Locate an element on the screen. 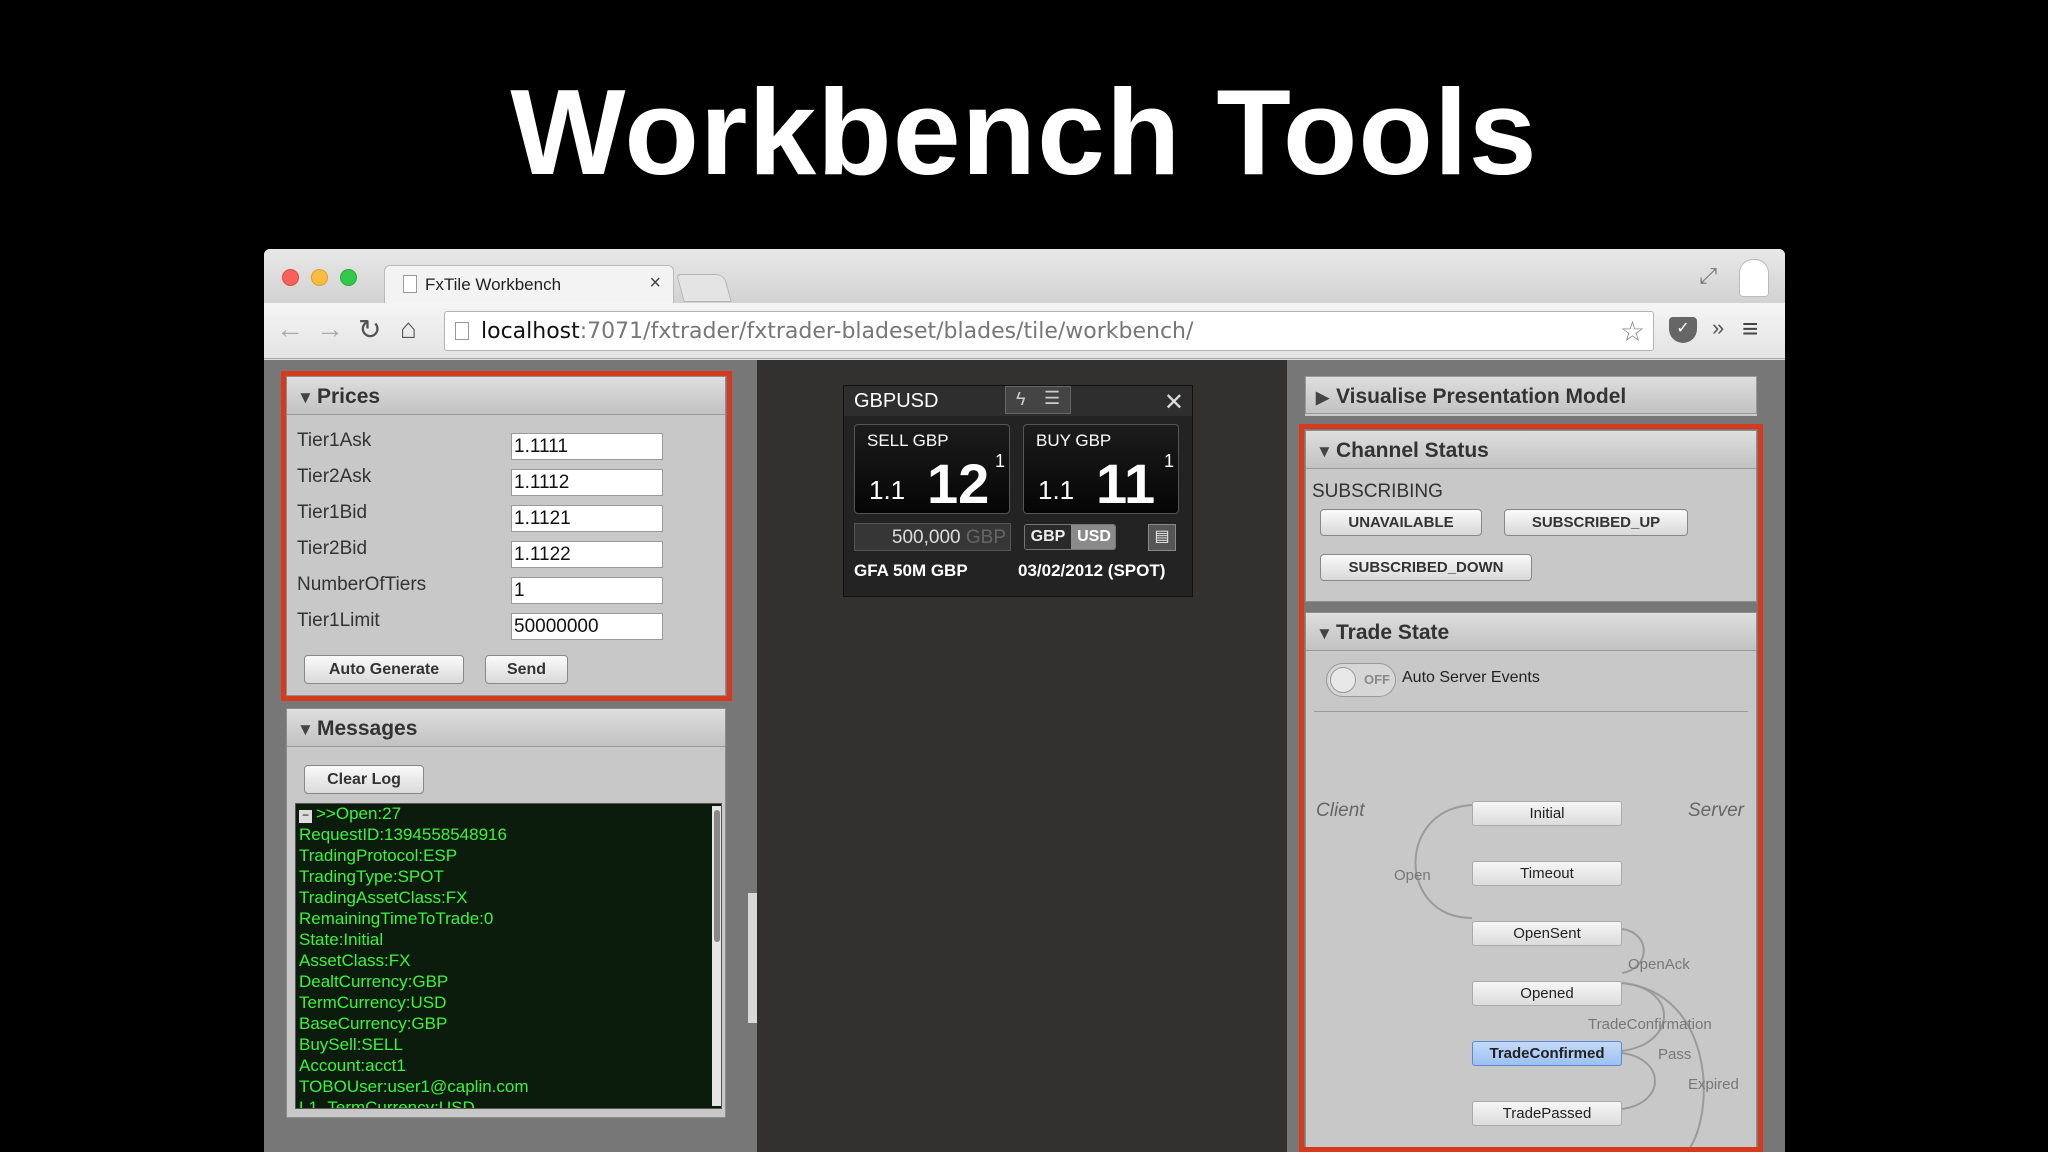  prices-highlight-box is located at coordinates (506, 536).